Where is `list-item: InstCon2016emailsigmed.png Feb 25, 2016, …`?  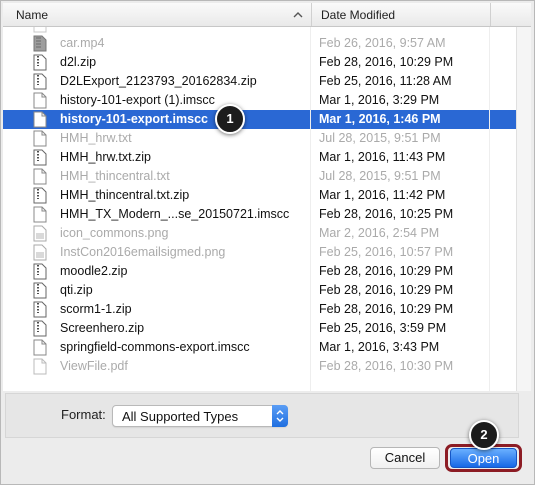
list-item: InstCon2016emailsigmed.png Feb 25, 2016, … is located at coordinates (267, 252).